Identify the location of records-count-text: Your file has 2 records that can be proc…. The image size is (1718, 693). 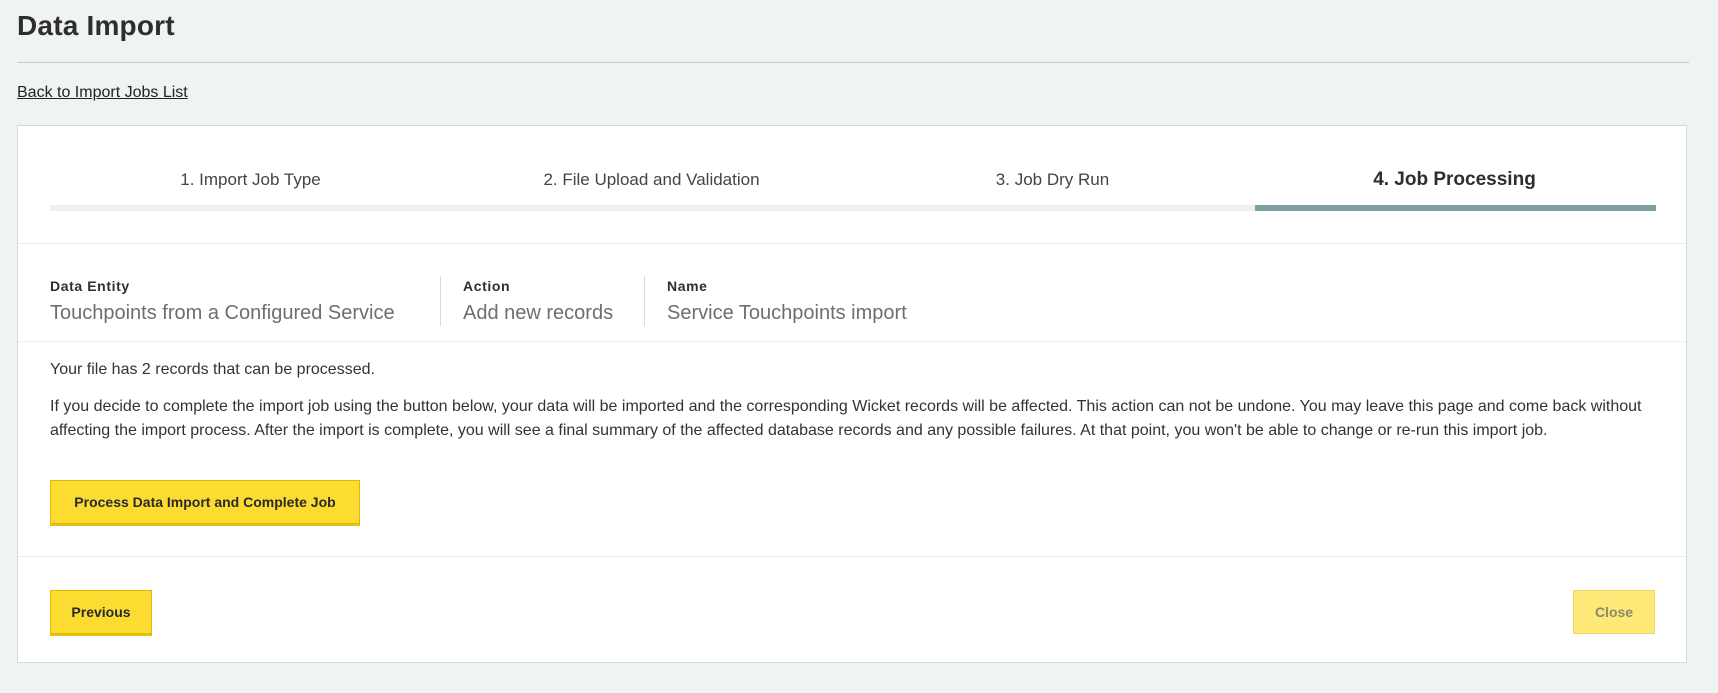
(212, 369).